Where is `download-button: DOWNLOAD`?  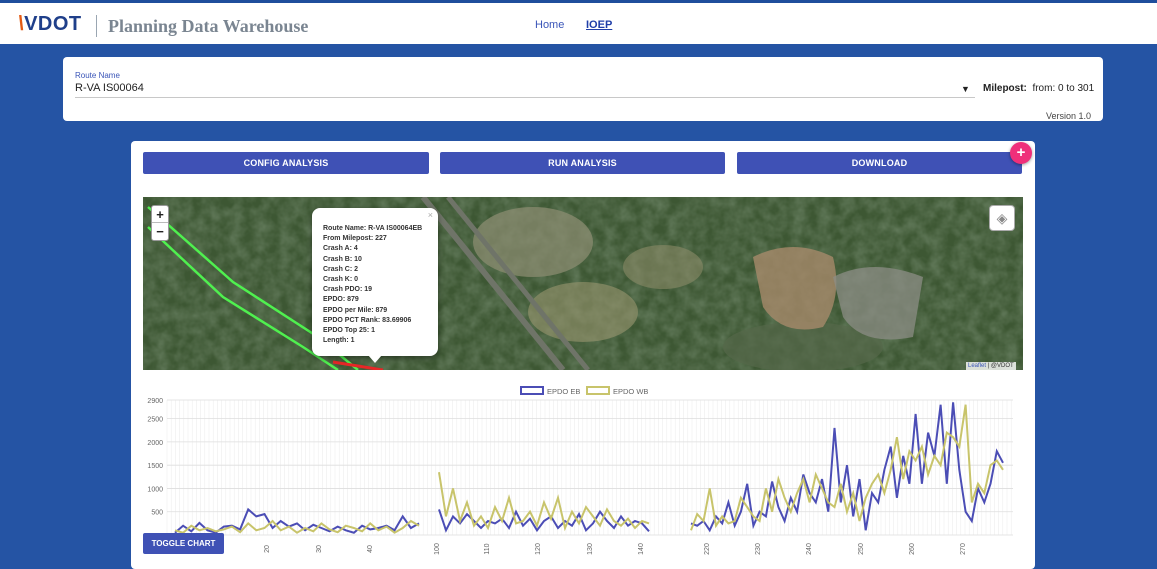 download-button: DOWNLOAD is located at coordinates (879, 163).